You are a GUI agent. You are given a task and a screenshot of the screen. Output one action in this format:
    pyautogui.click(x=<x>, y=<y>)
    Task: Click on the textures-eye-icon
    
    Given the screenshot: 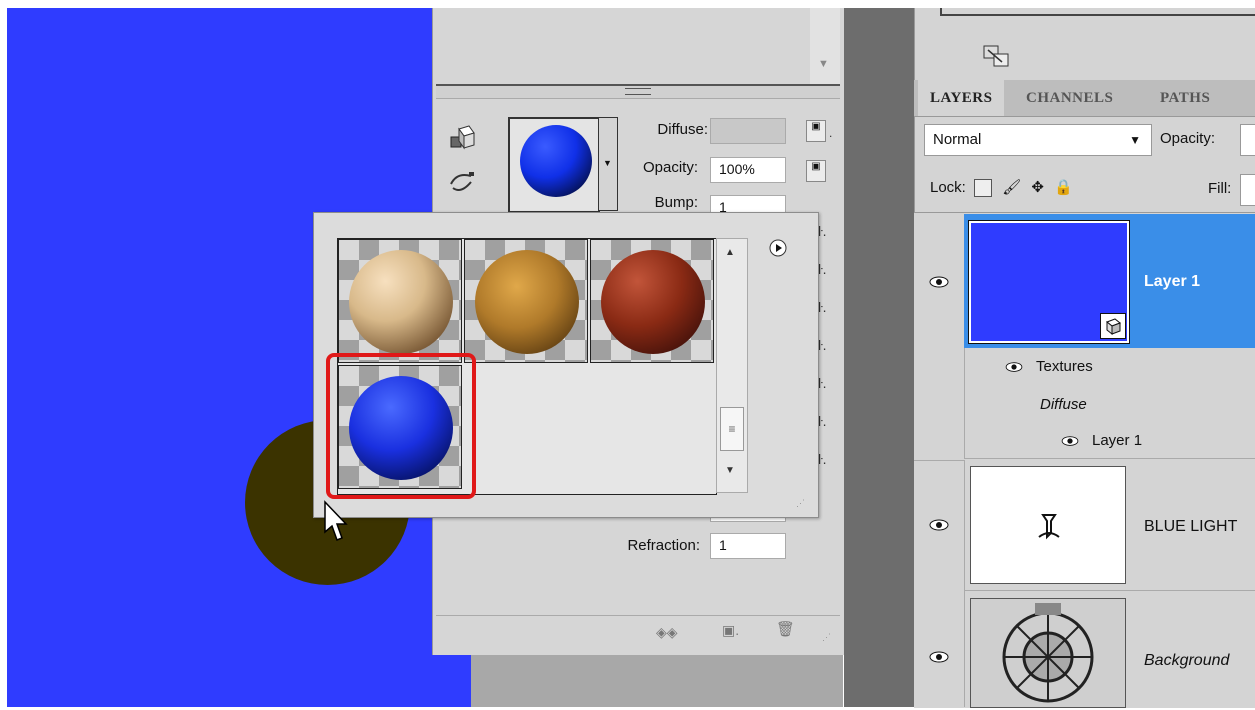 What is the action you would take?
    pyautogui.click(x=1014, y=367)
    